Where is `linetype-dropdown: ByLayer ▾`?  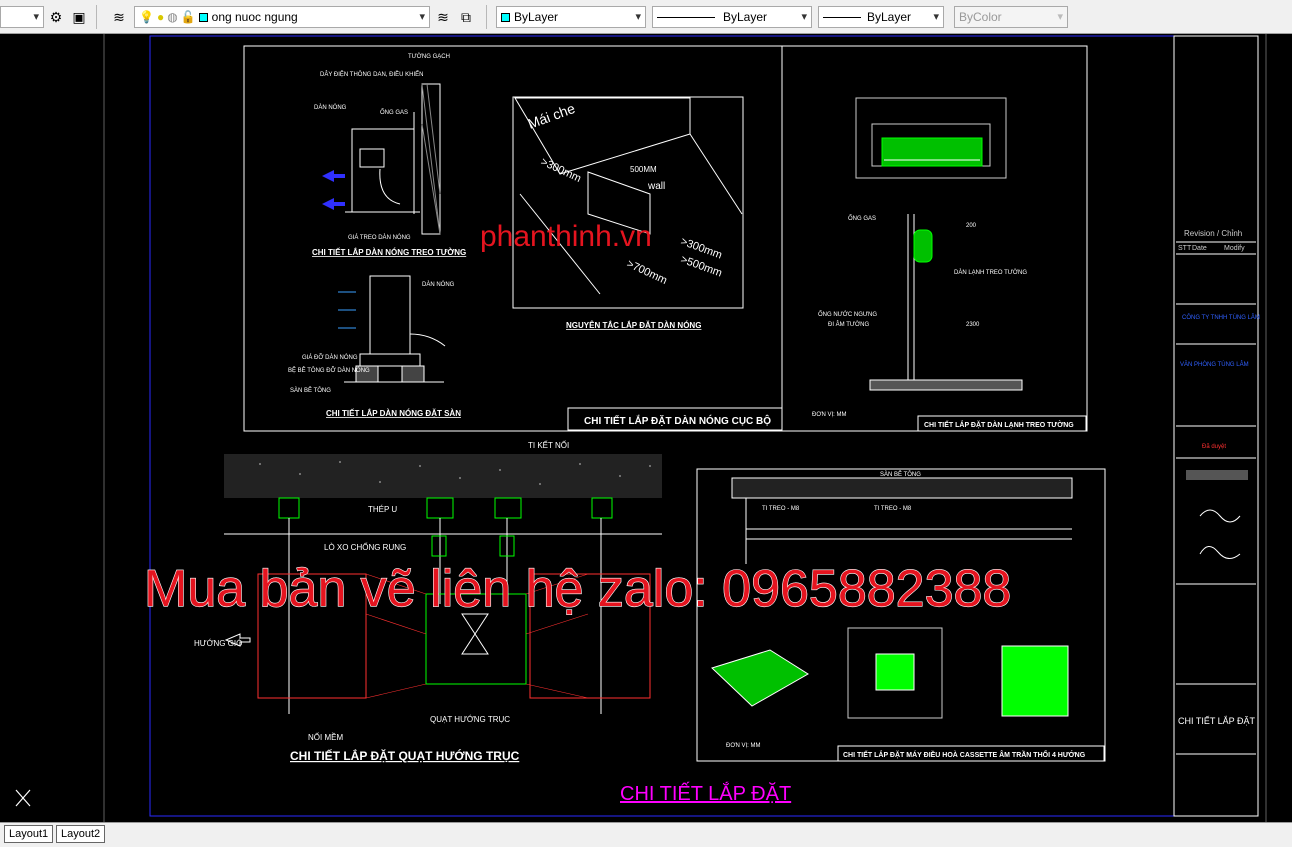
linetype-dropdown: ByLayer ▾ is located at coordinates (732, 17).